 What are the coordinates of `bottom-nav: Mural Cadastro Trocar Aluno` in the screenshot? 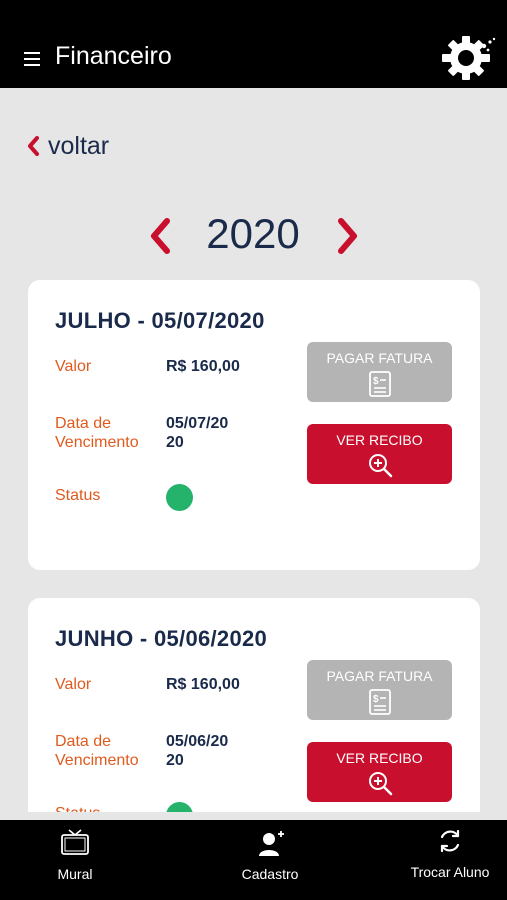 It's located at (253, 860).